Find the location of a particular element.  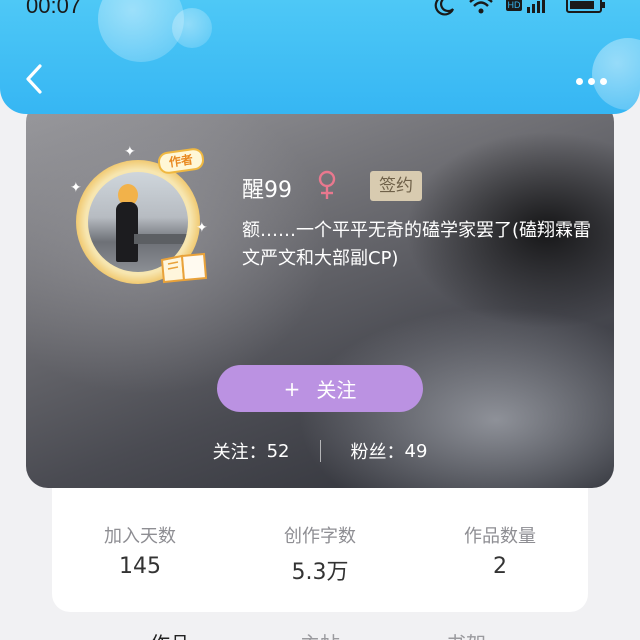

battery-icon is located at coordinates (585, 6).